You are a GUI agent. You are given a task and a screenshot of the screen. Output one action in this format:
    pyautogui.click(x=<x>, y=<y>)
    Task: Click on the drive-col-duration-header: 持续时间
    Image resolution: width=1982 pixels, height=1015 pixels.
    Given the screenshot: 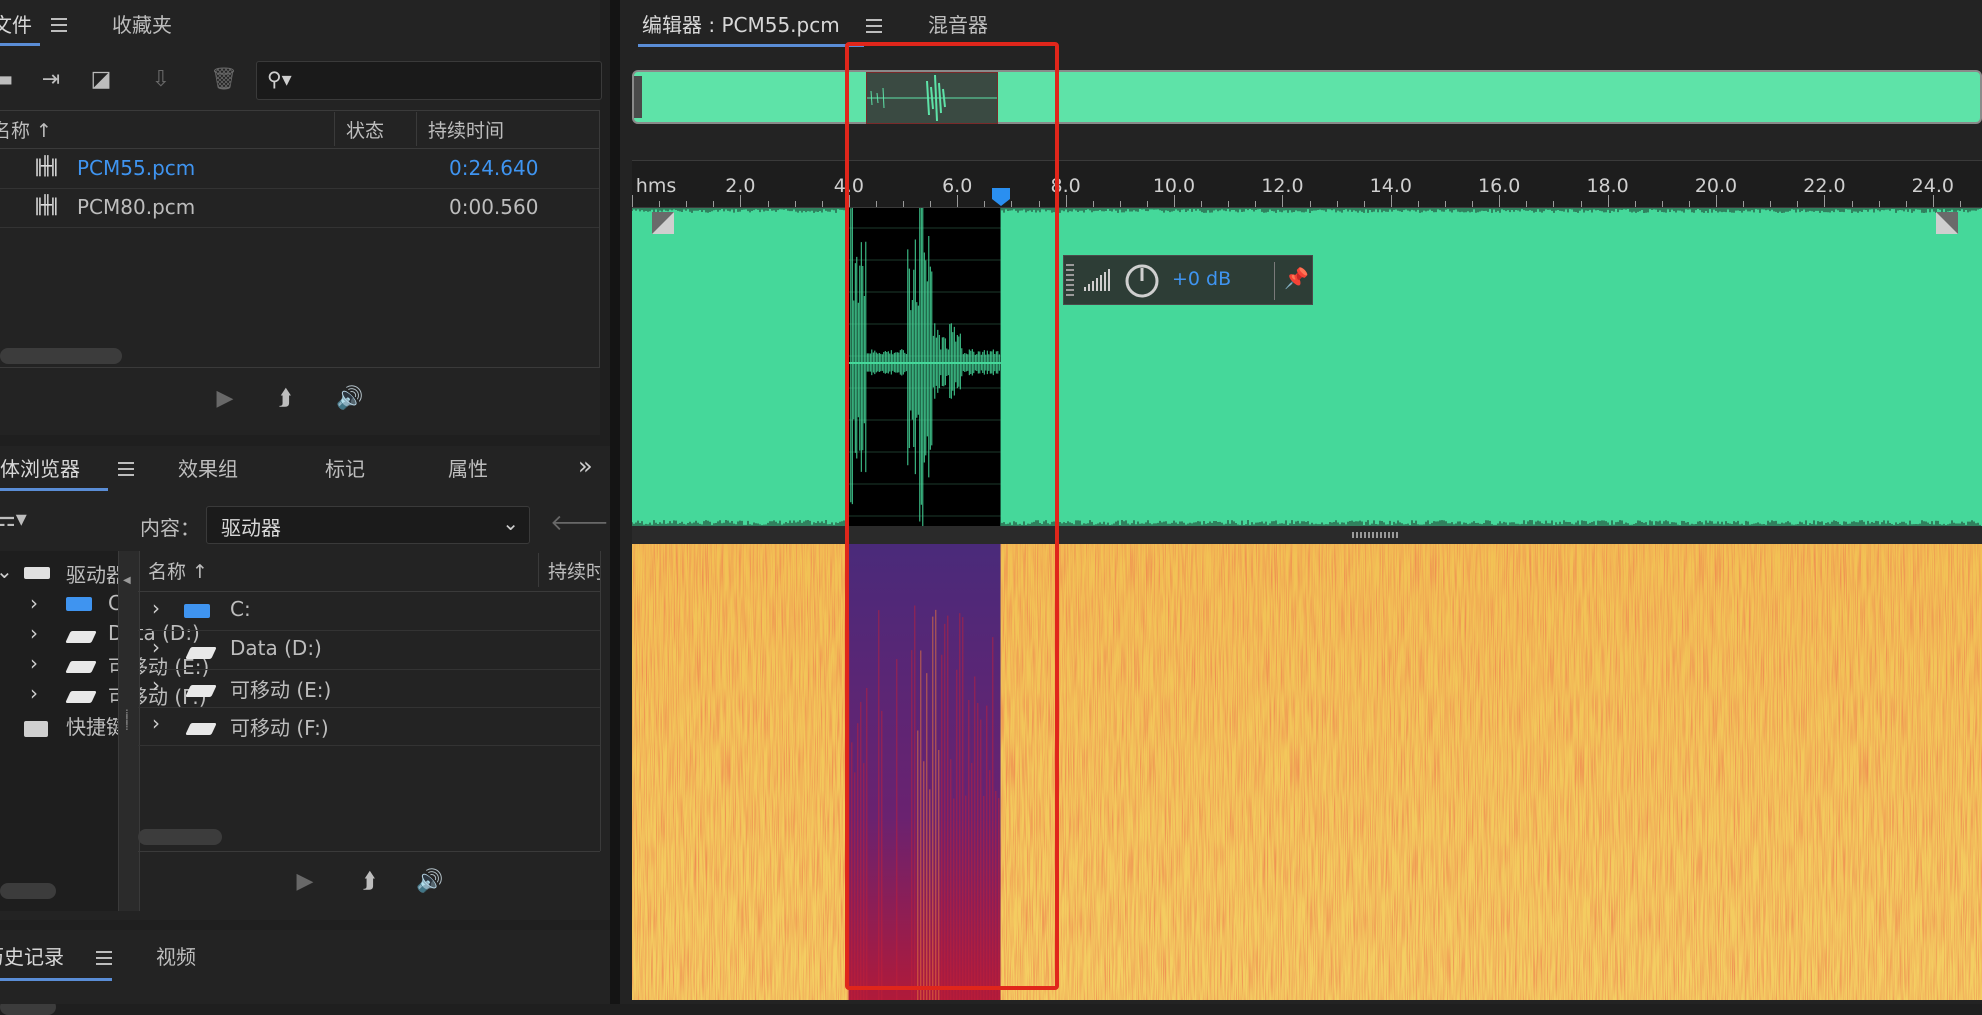 What is the action you would take?
    pyautogui.click(x=574, y=570)
    